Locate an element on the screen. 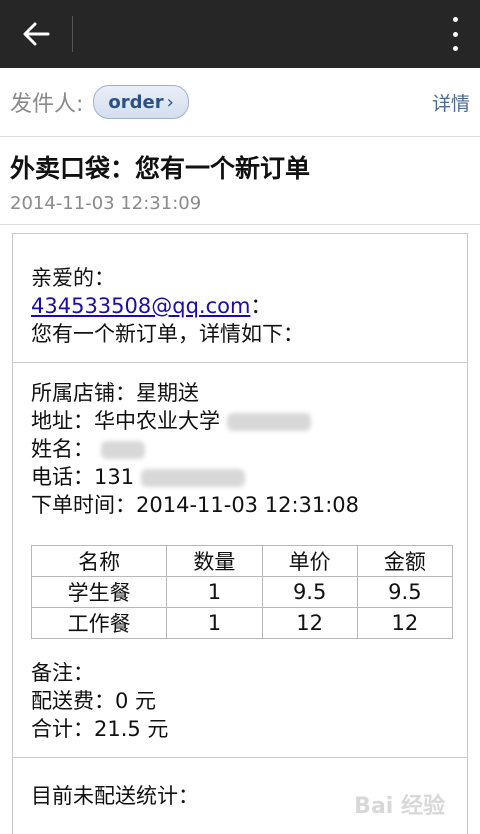 This screenshot has height=834, width=480. total-line: 合计：21.5 元 is located at coordinates (100, 729).